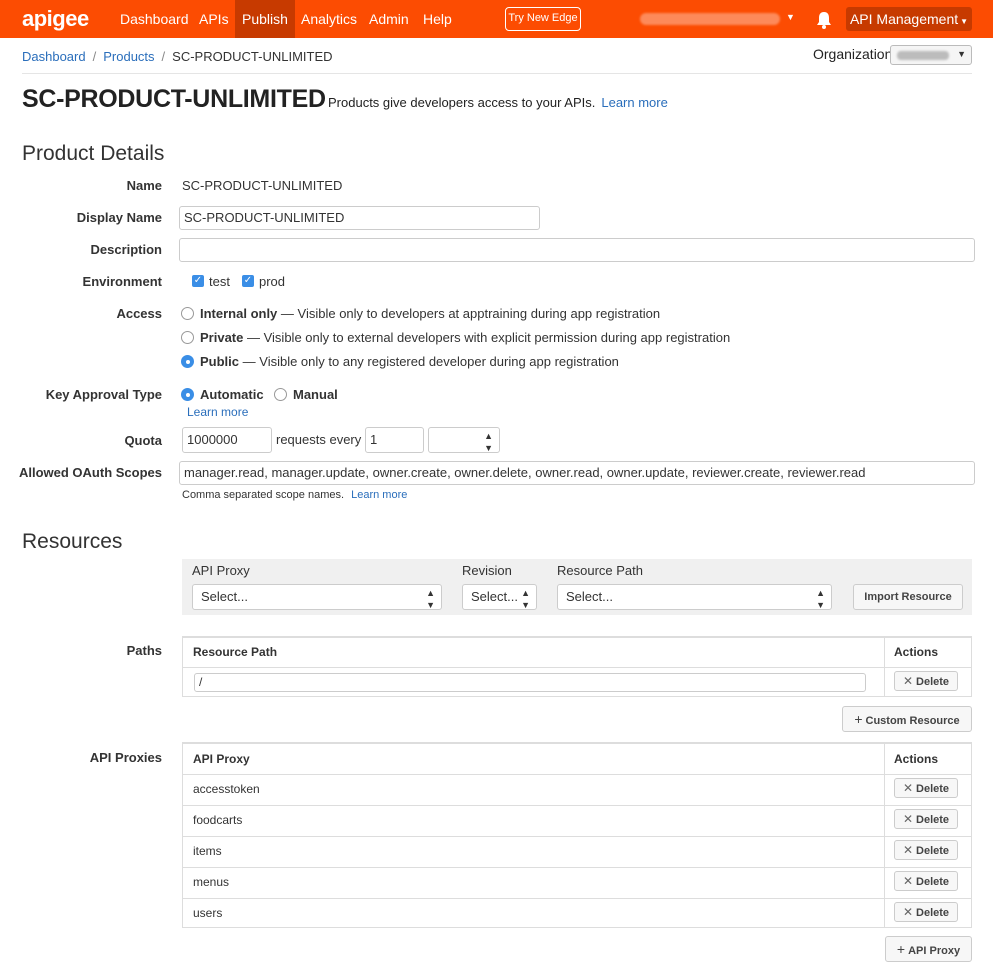 This screenshot has height=980, width=993. I want to click on add-api-proxy-label: API Proxy, so click(934, 951).